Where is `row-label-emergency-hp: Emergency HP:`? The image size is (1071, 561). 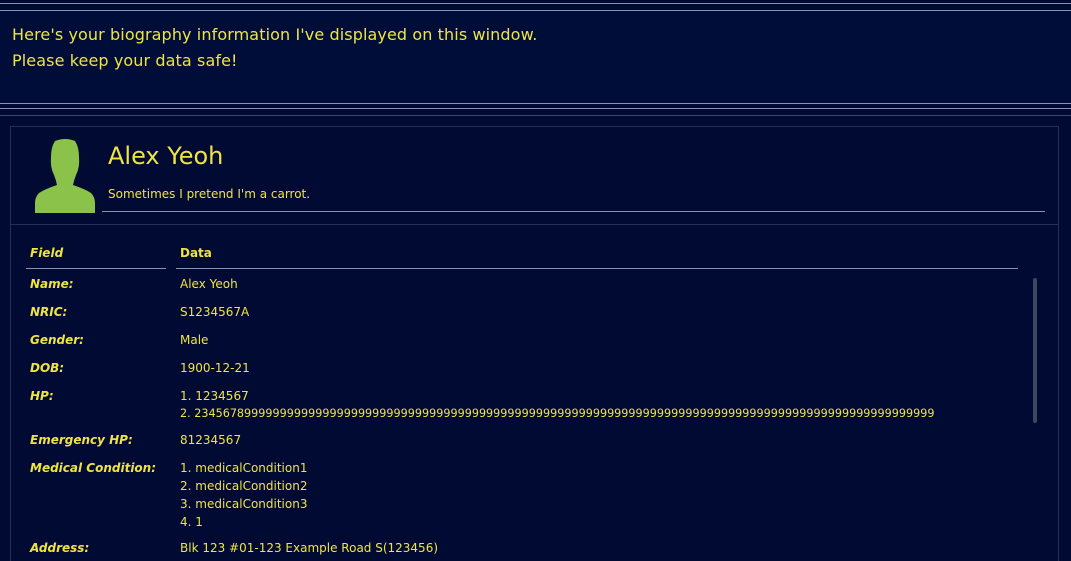 row-label-emergency-hp: Emergency HP: is located at coordinates (81, 440).